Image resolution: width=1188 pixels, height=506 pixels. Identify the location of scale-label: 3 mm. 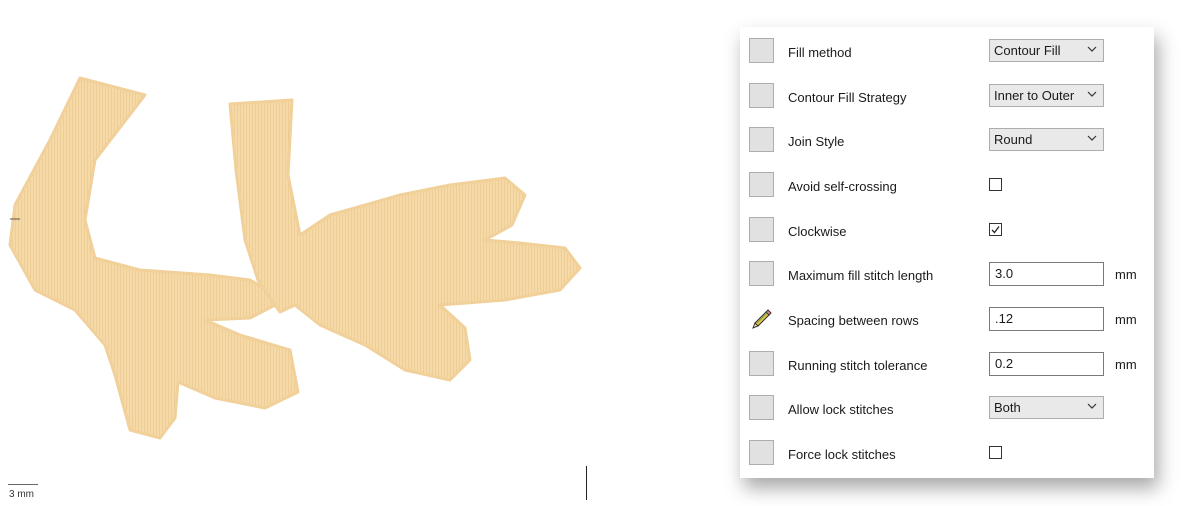
(21, 494).